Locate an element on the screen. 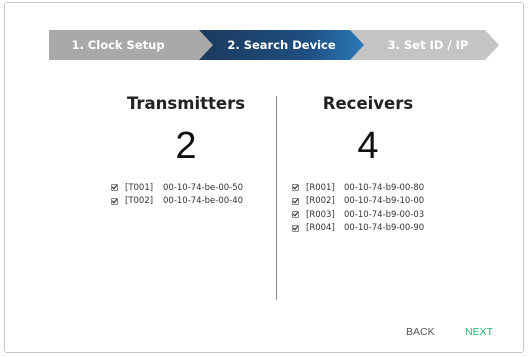  step-set-id-ip: 3. Set ID / IP is located at coordinates (424, 45).